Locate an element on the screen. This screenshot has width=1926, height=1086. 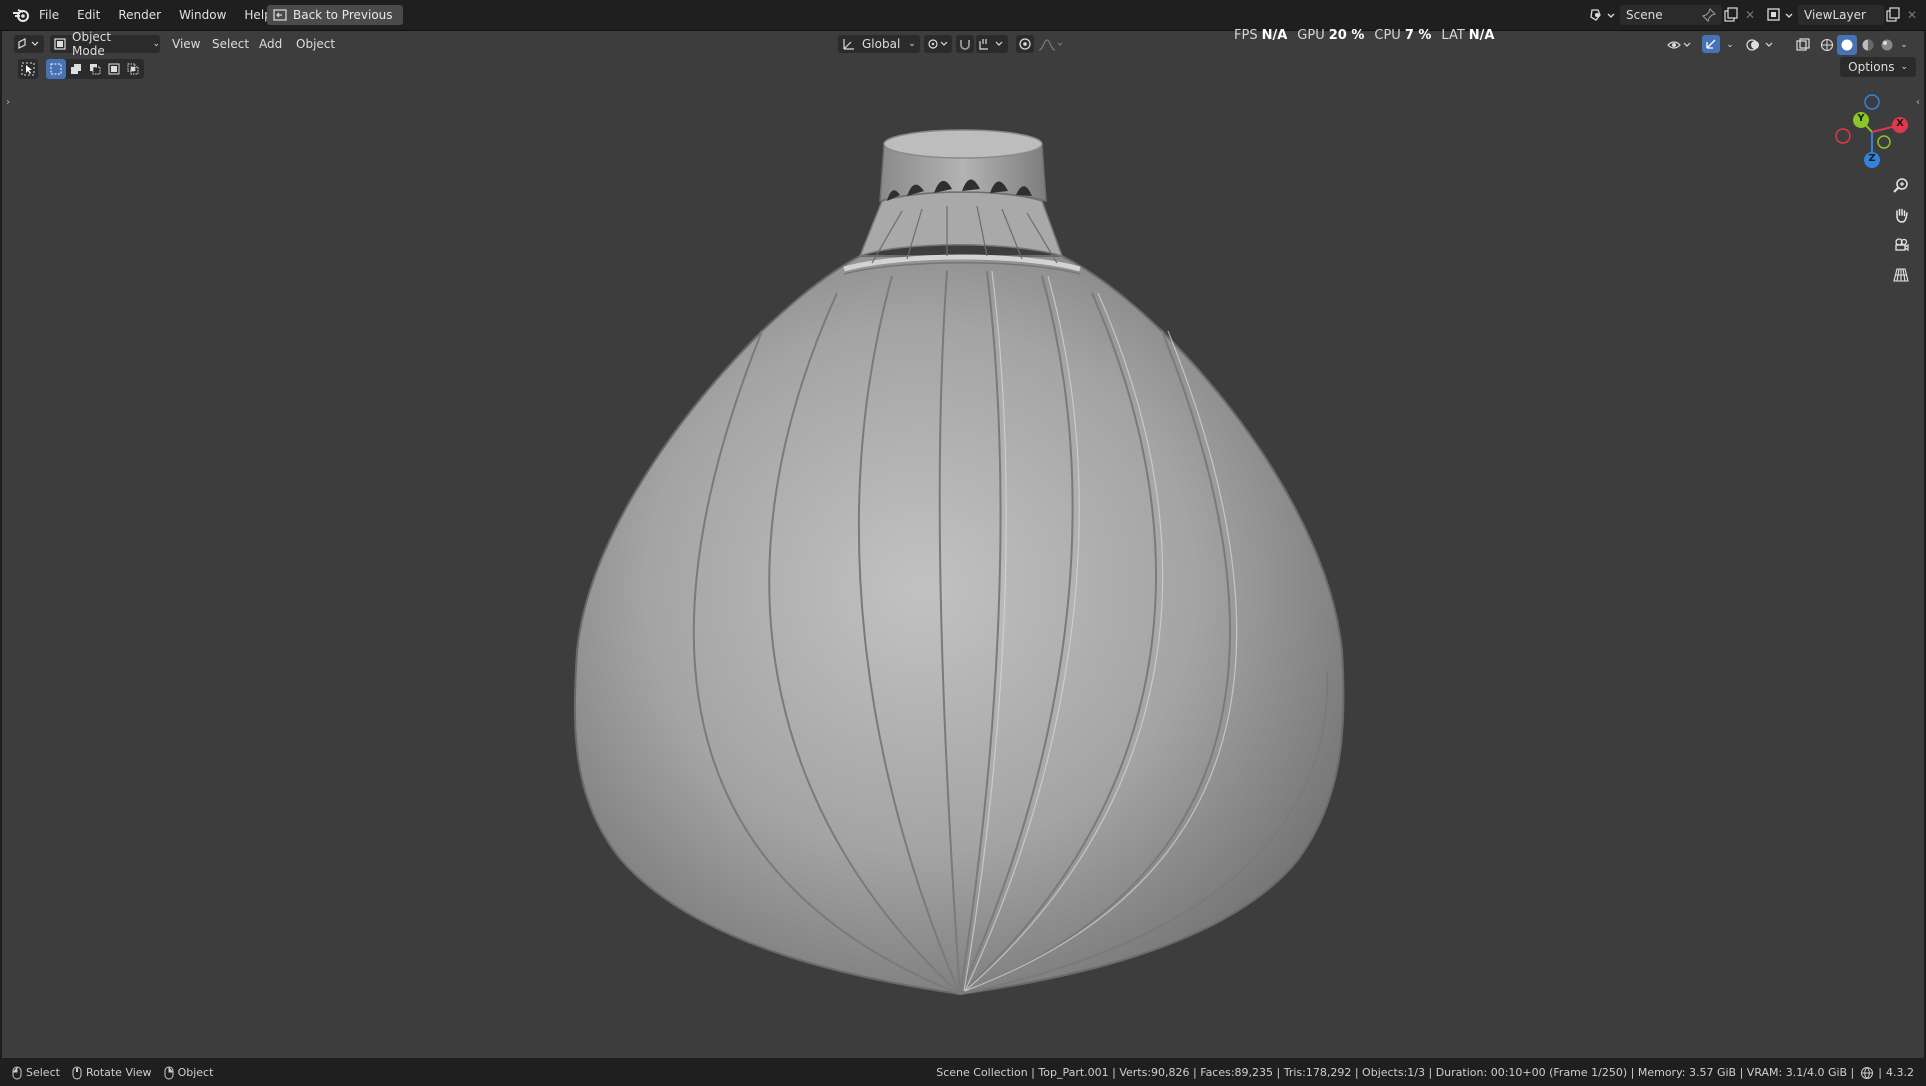
options-dropdown: Options ⌄ is located at coordinates (1878, 67).